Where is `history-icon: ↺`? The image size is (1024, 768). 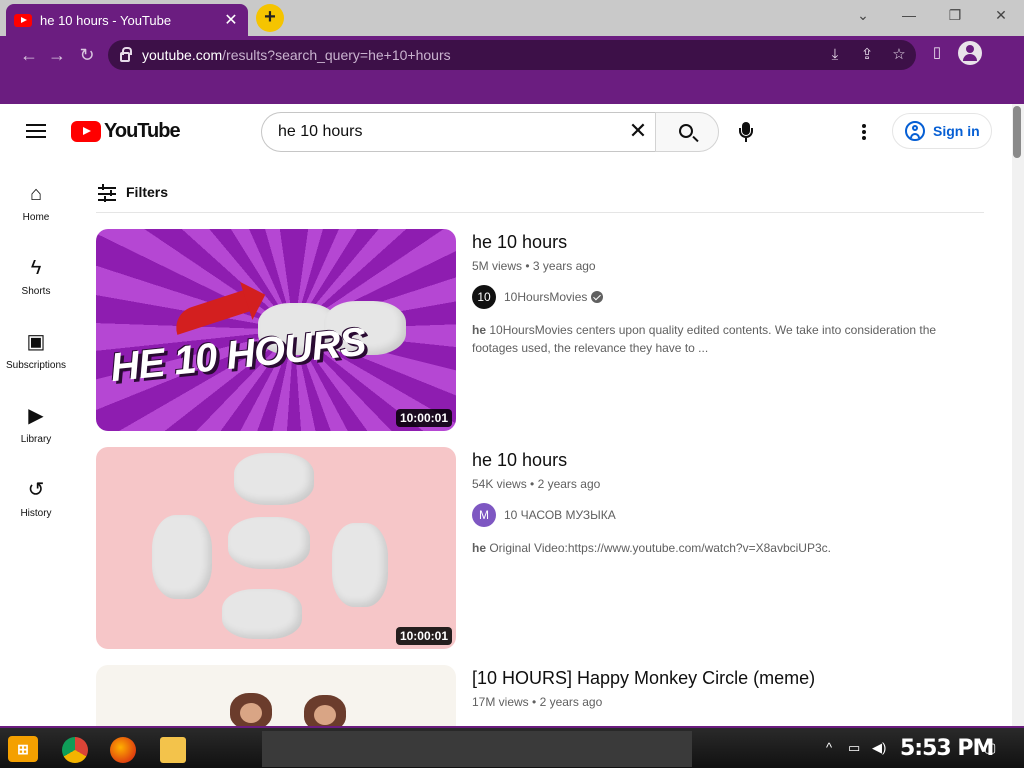 history-icon: ↺ is located at coordinates (36, 490).